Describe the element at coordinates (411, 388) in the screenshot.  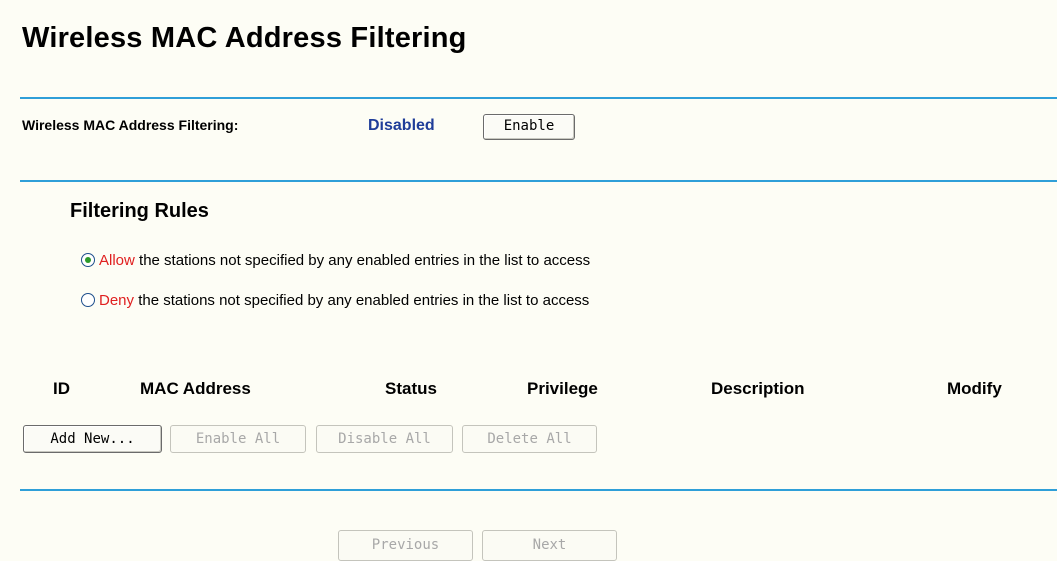
I see `column-header-status: Status` at that location.